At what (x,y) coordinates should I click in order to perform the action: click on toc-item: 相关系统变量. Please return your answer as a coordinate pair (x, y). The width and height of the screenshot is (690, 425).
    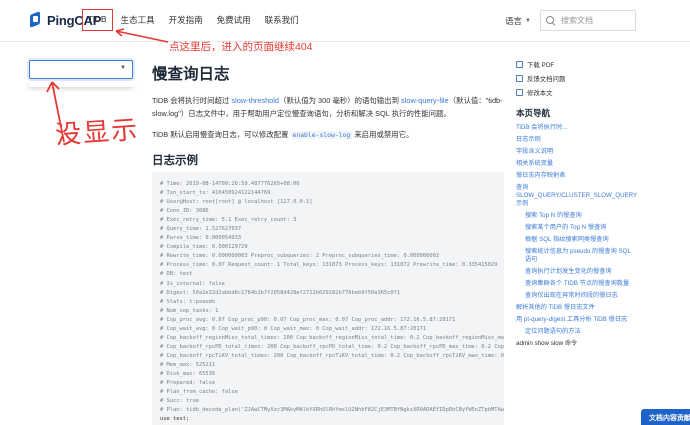
    Looking at the image, I should click on (576, 164).